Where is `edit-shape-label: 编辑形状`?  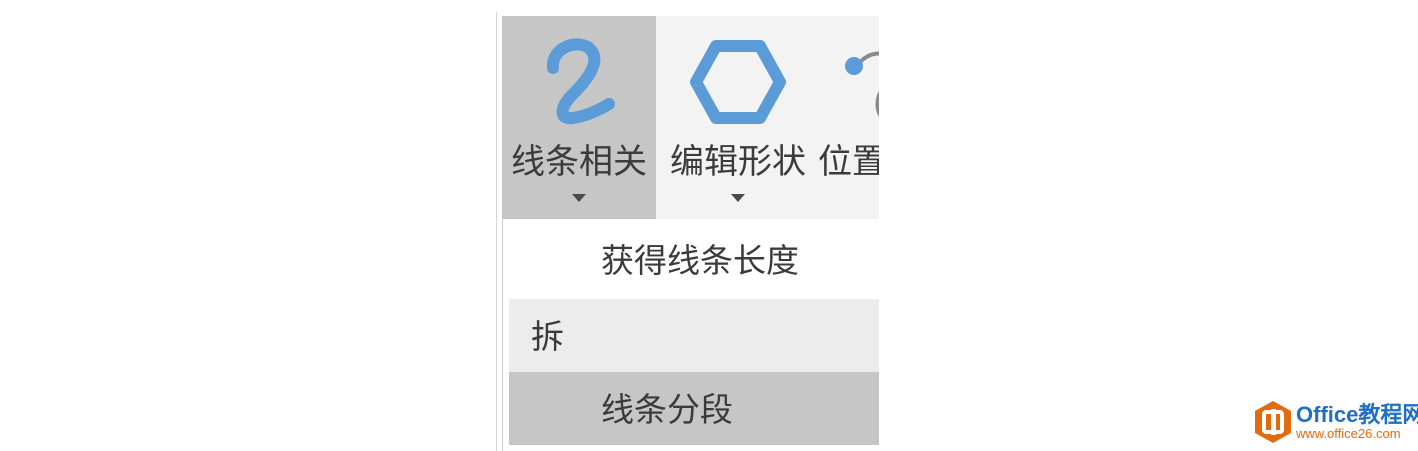 edit-shape-label: 编辑形状 is located at coordinates (738, 162).